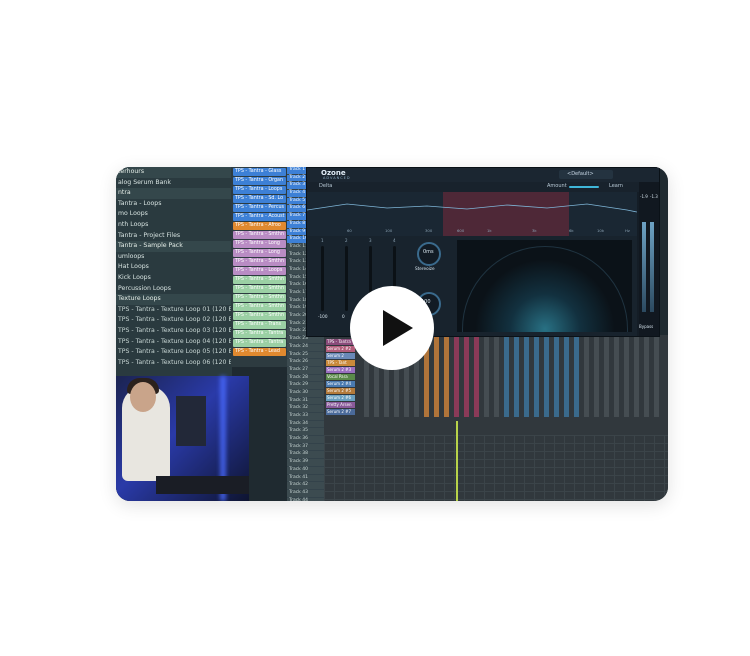  I want to click on track-label: Track 42, so click(305, 486).